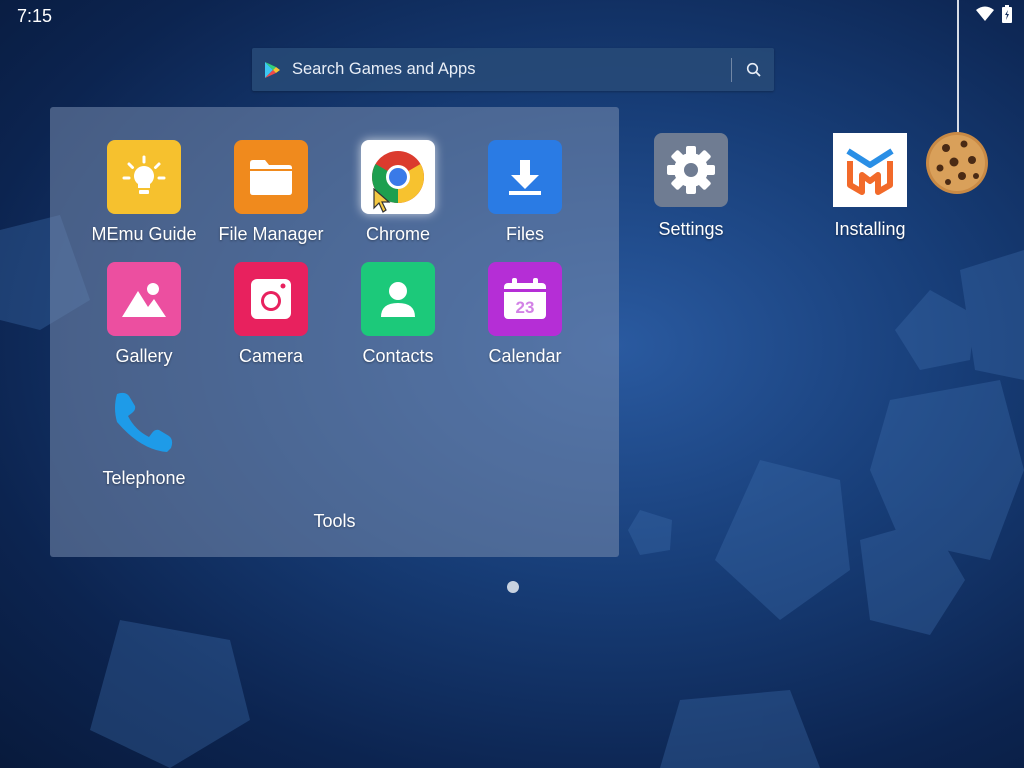 The width and height of the screenshot is (1024, 768). Describe the element at coordinates (382, 200) in the screenshot. I see `mouse-cursor-icon` at that location.